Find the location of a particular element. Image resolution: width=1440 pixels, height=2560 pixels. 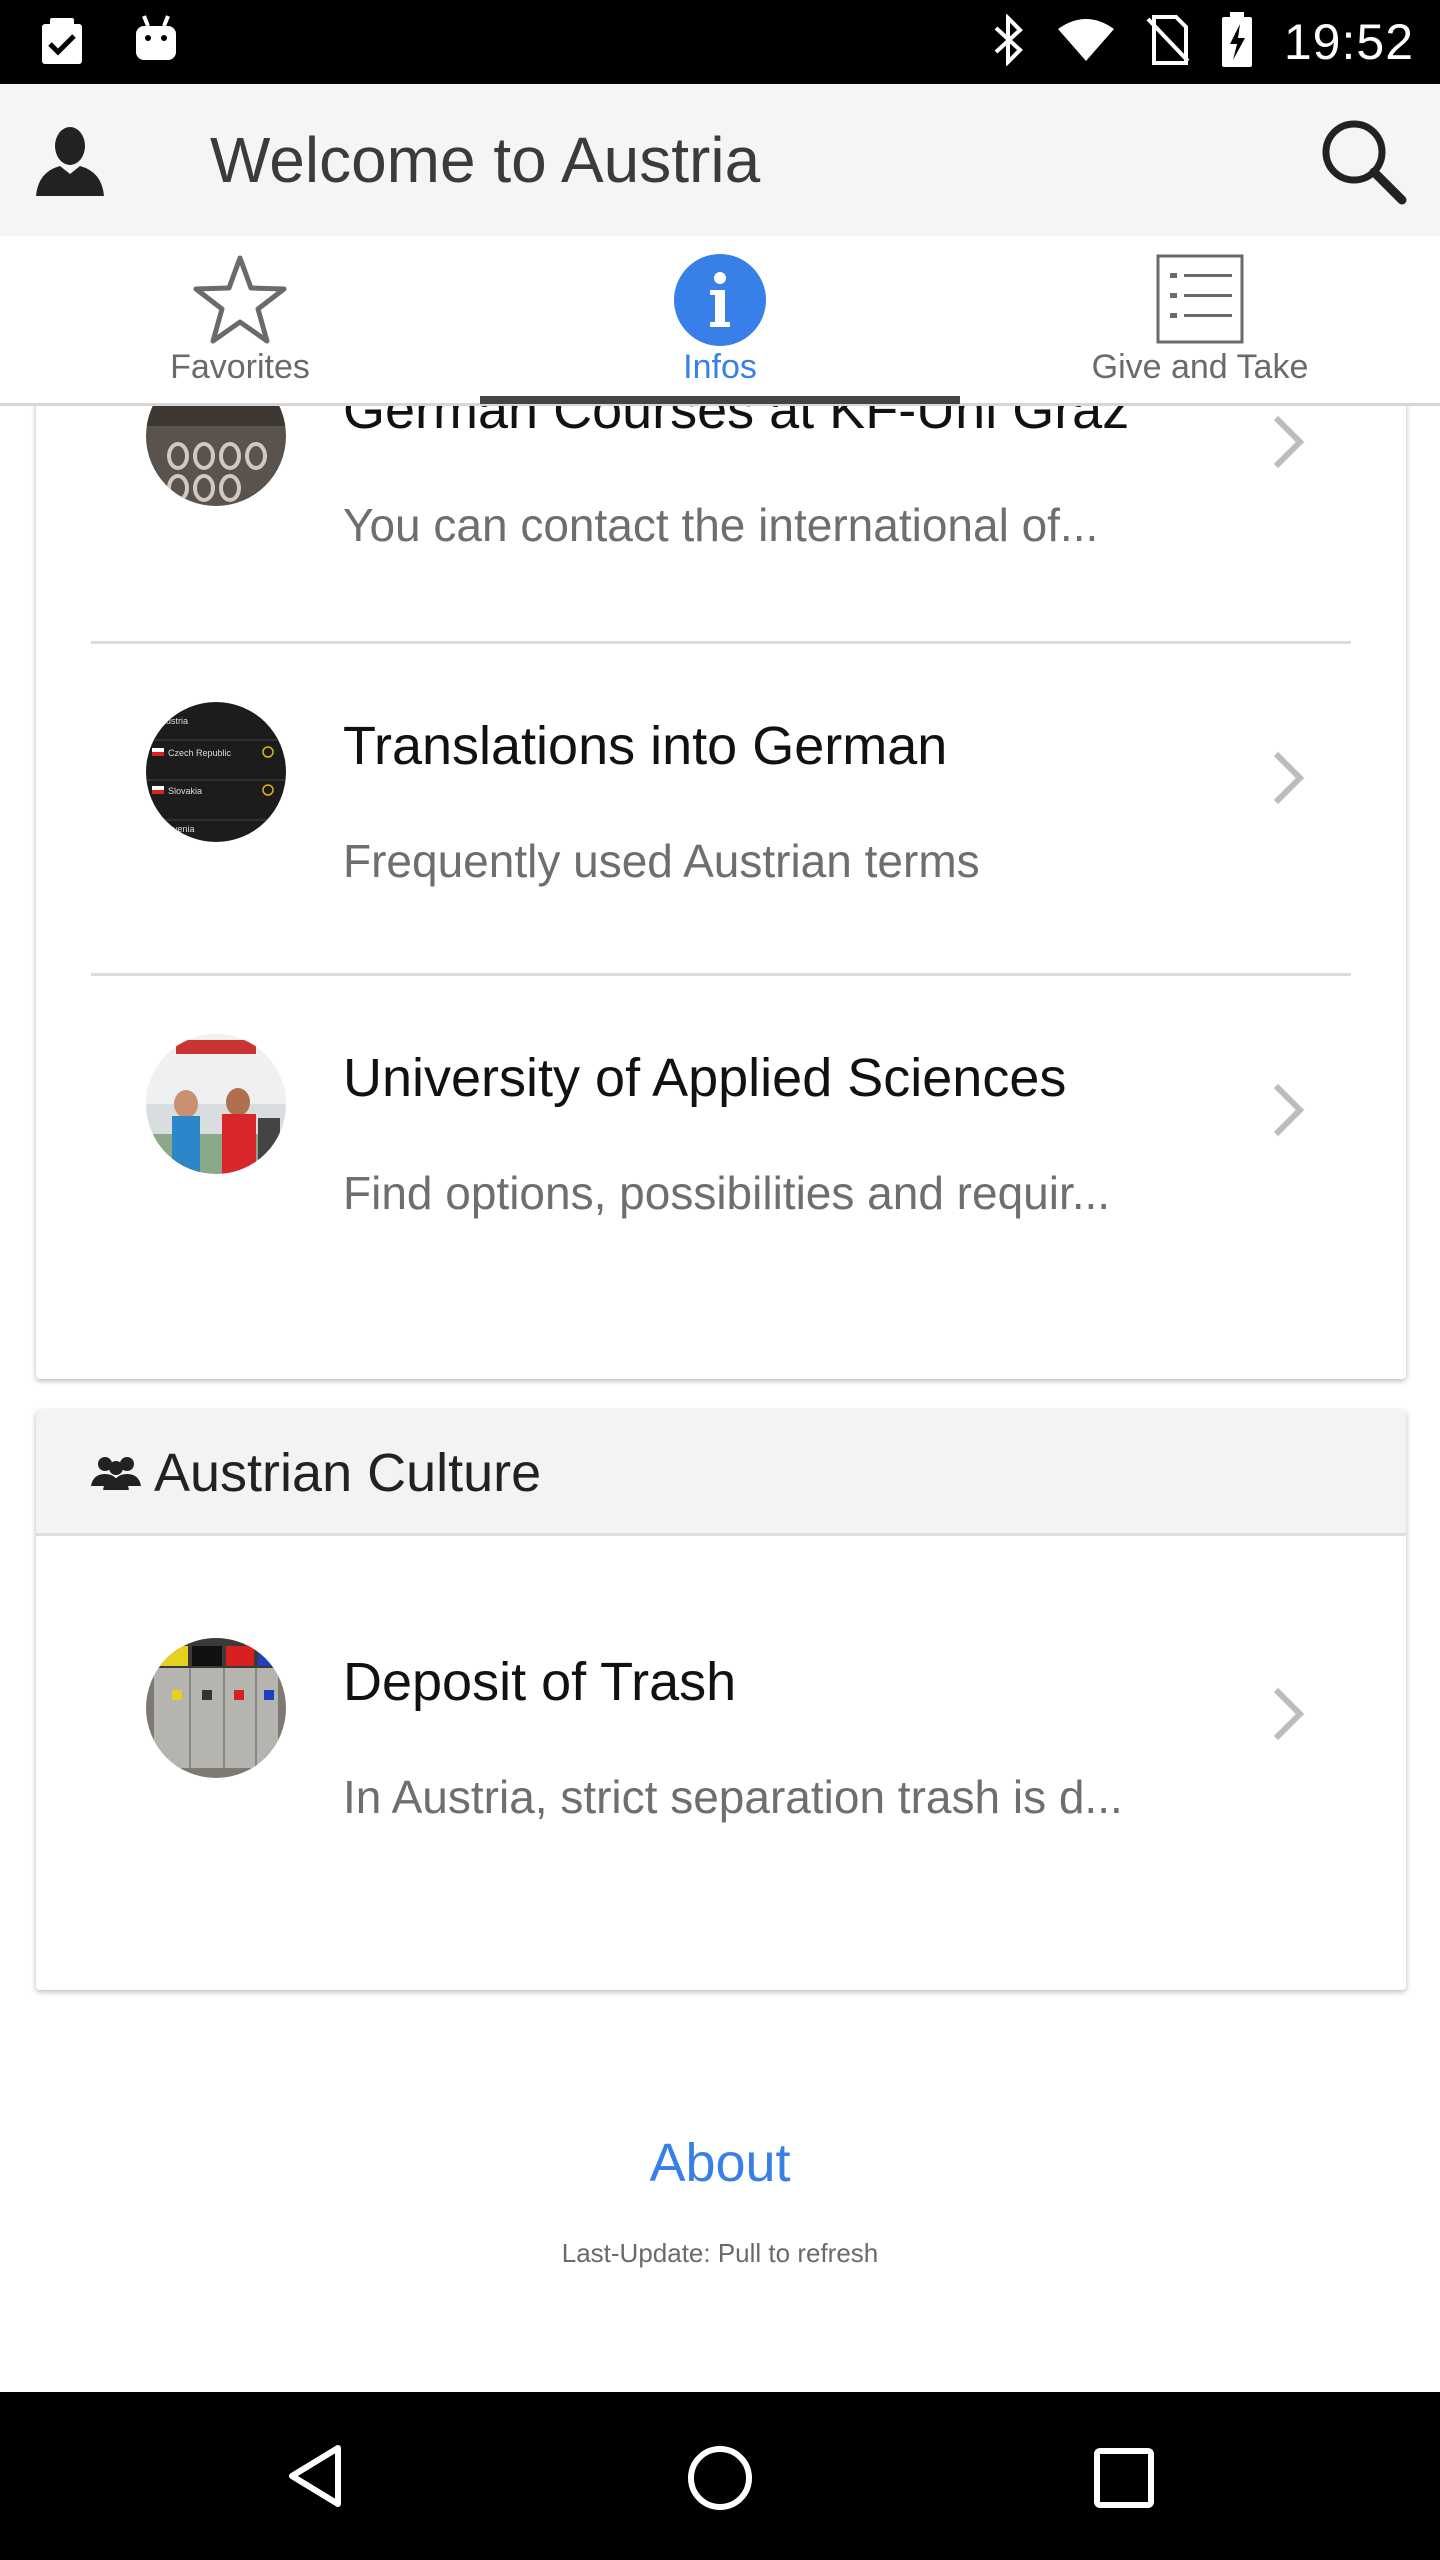

star-icon is located at coordinates (240, 300).